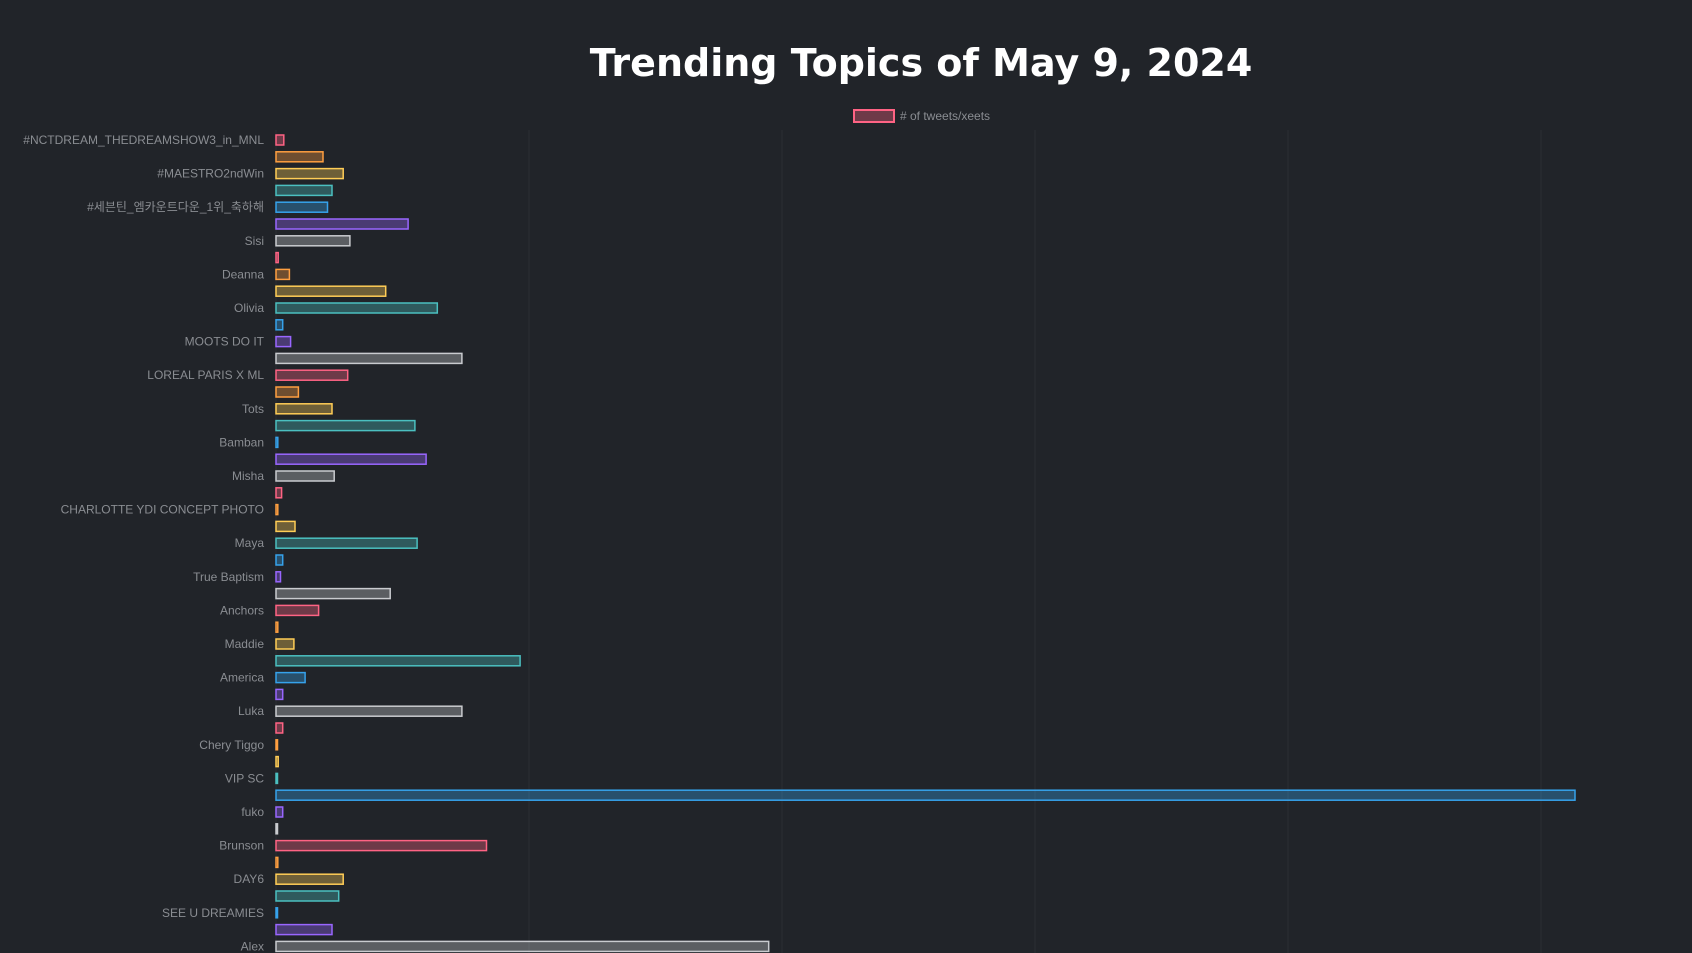 The image size is (1692, 953). What do you see at coordinates (874, 116) in the screenshot?
I see `legend-swatch` at bounding box center [874, 116].